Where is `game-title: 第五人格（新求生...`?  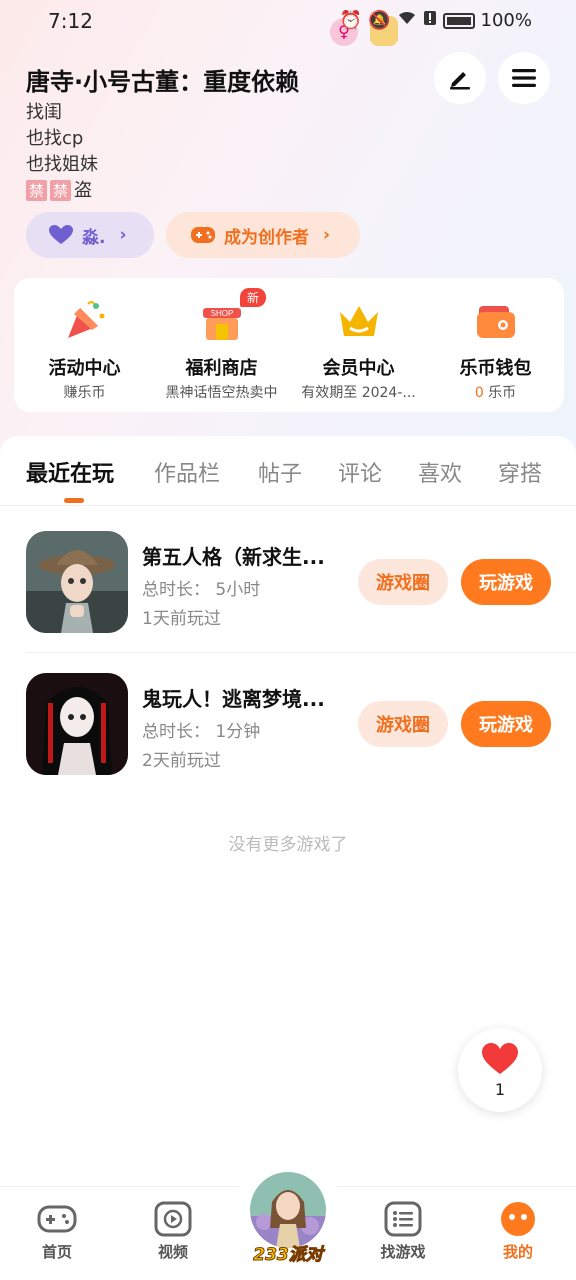
game-title: 第五人格（新求生... is located at coordinates (233, 557).